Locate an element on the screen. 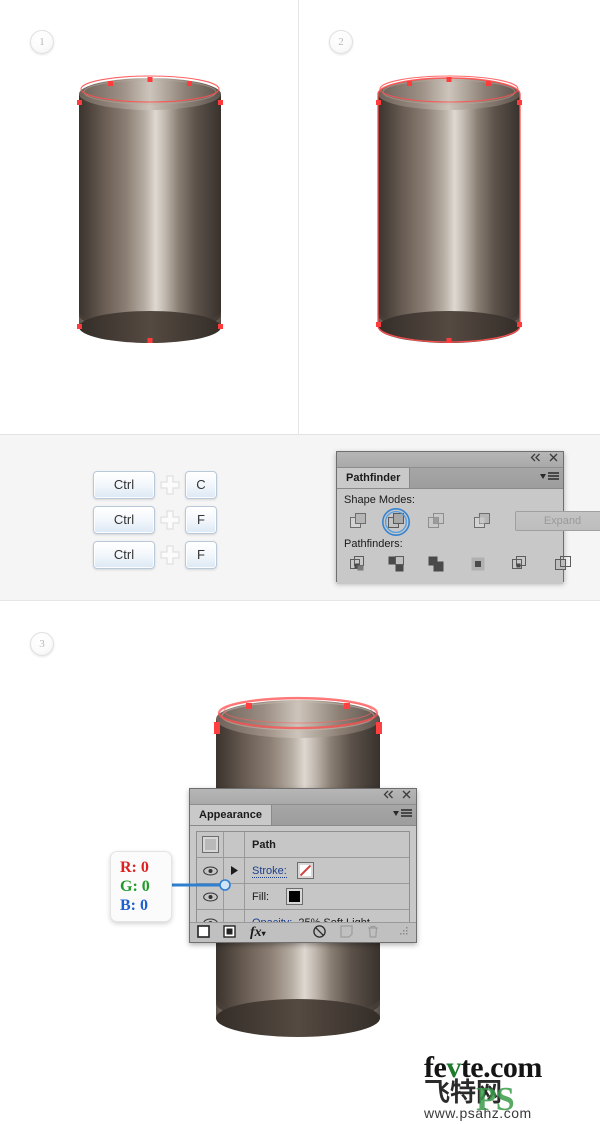 The height and width of the screenshot is (1124, 600). shortcut-row-1: Ctrl C is located at coordinates (155, 485).